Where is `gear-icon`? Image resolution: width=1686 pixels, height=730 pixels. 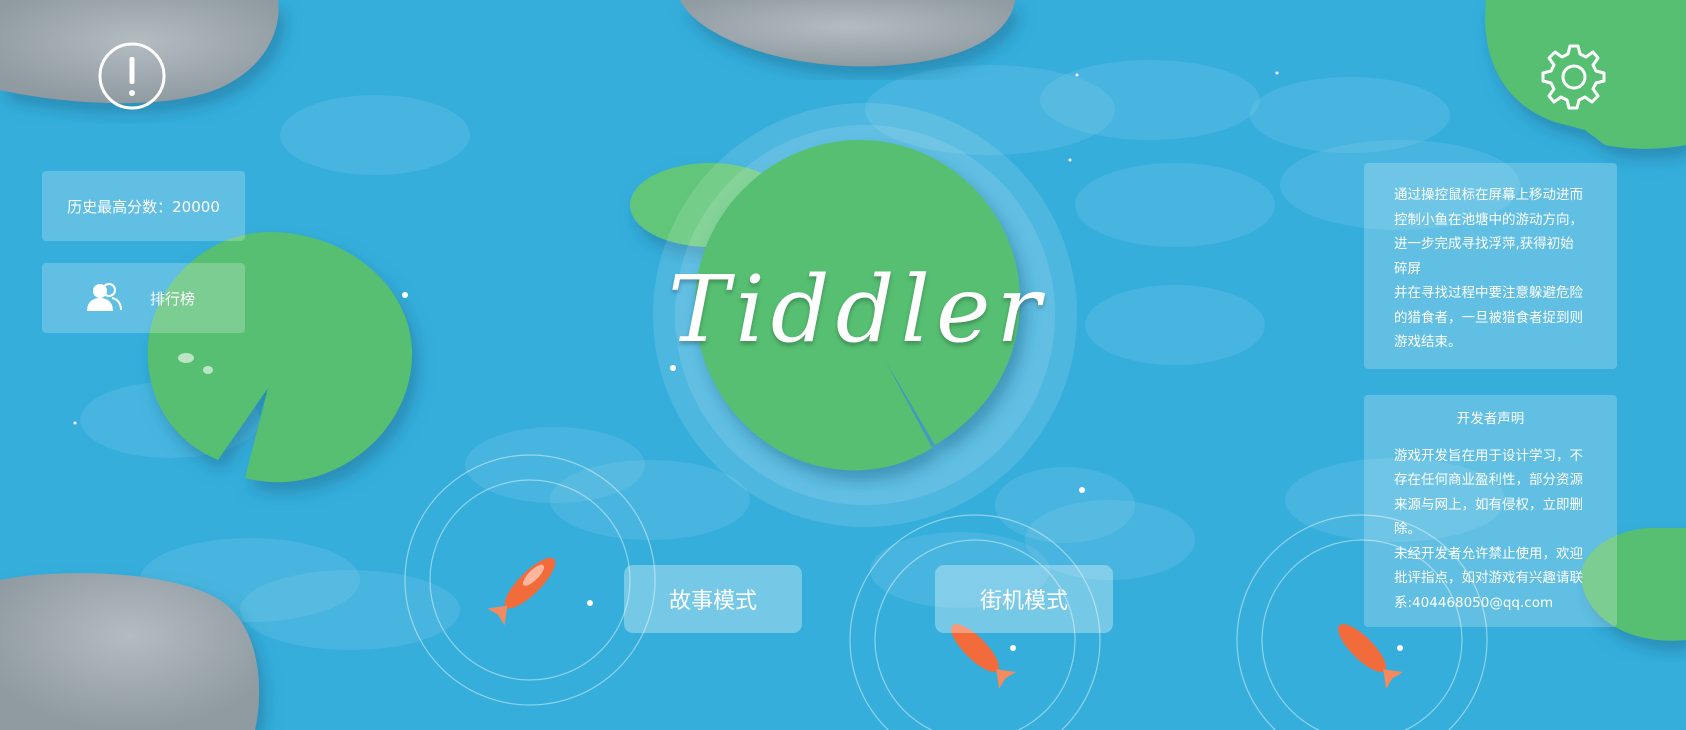
gear-icon is located at coordinates (1573, 77).